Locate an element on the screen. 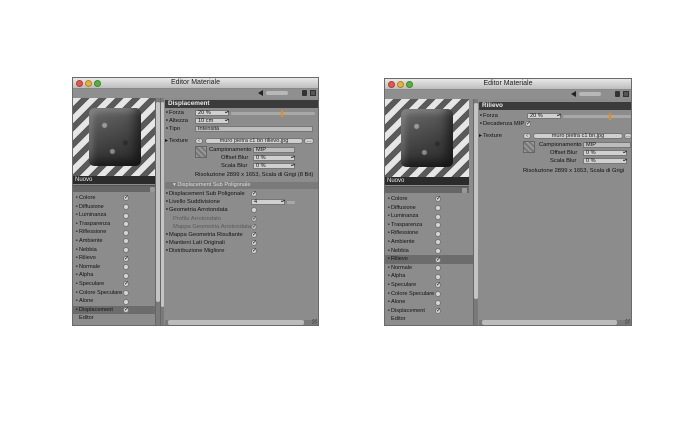 The width and height of the screenshot is (700, 438). tipo-dropdown: Intensità is located at coordinates (254, 129).